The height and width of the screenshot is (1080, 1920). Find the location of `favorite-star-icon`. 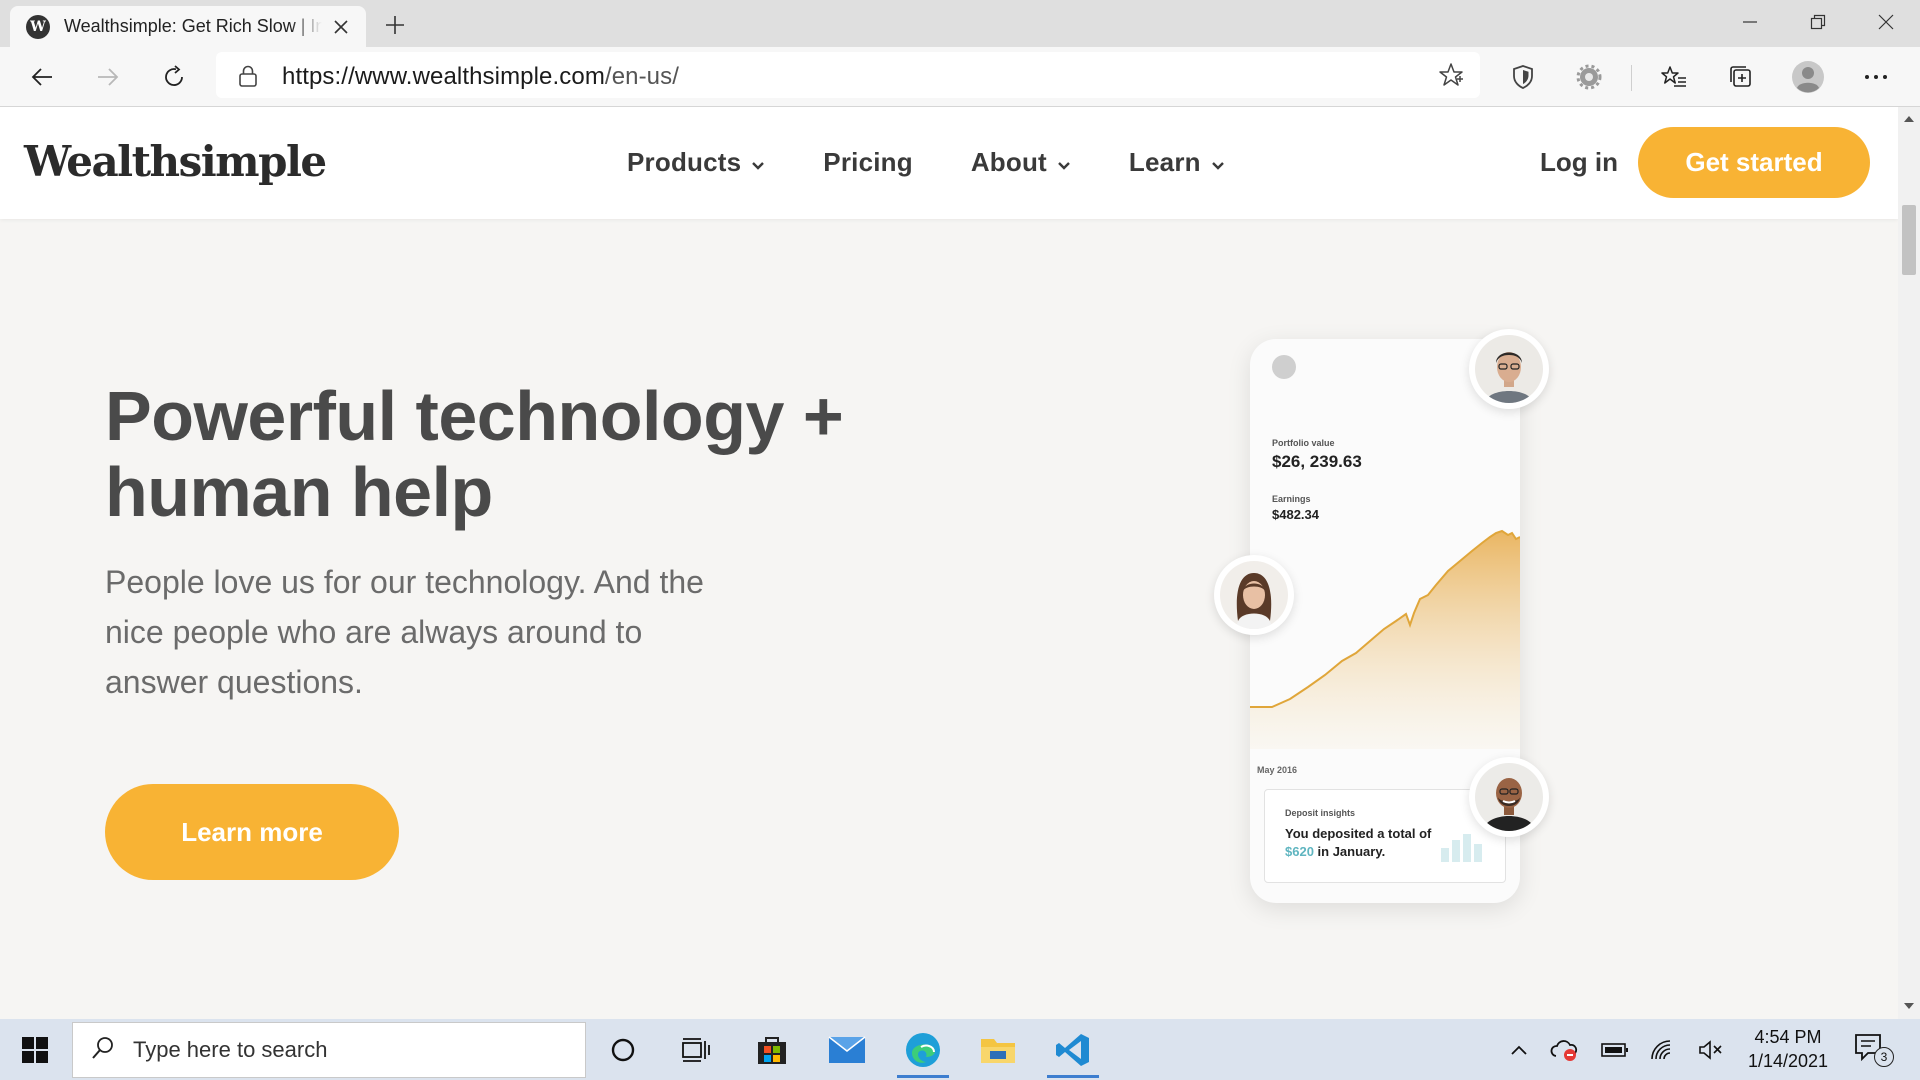

favorite-star-icon is located at coordinates (1451, 77).